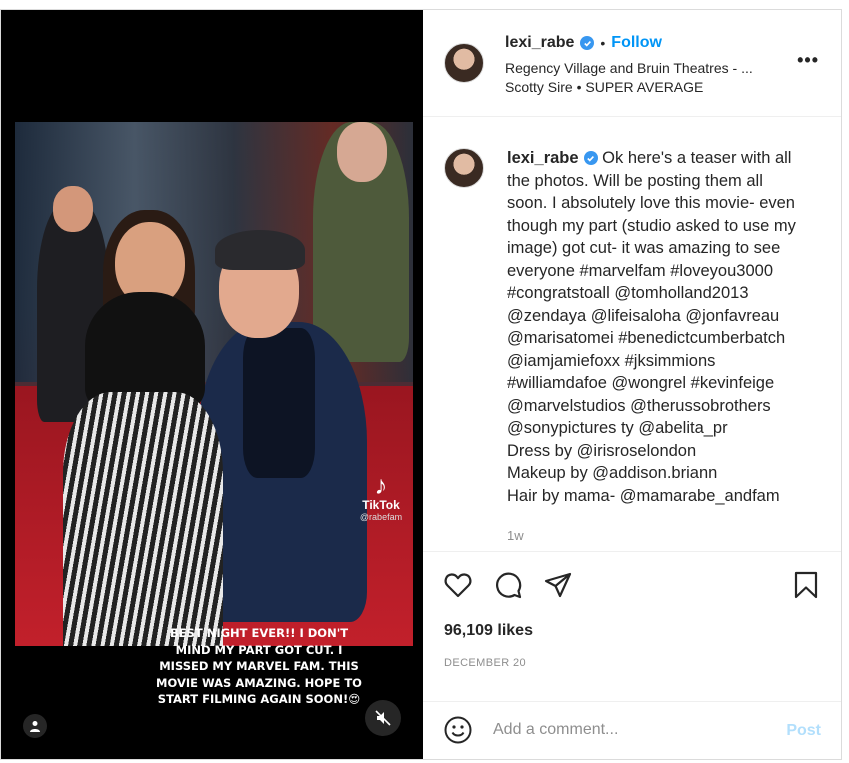 The width and height of the screenshot is (849, 763). Describe the element at coordinates (543, 158) in the screenshot. I see `caption-username: lexi_rabe` at that location.